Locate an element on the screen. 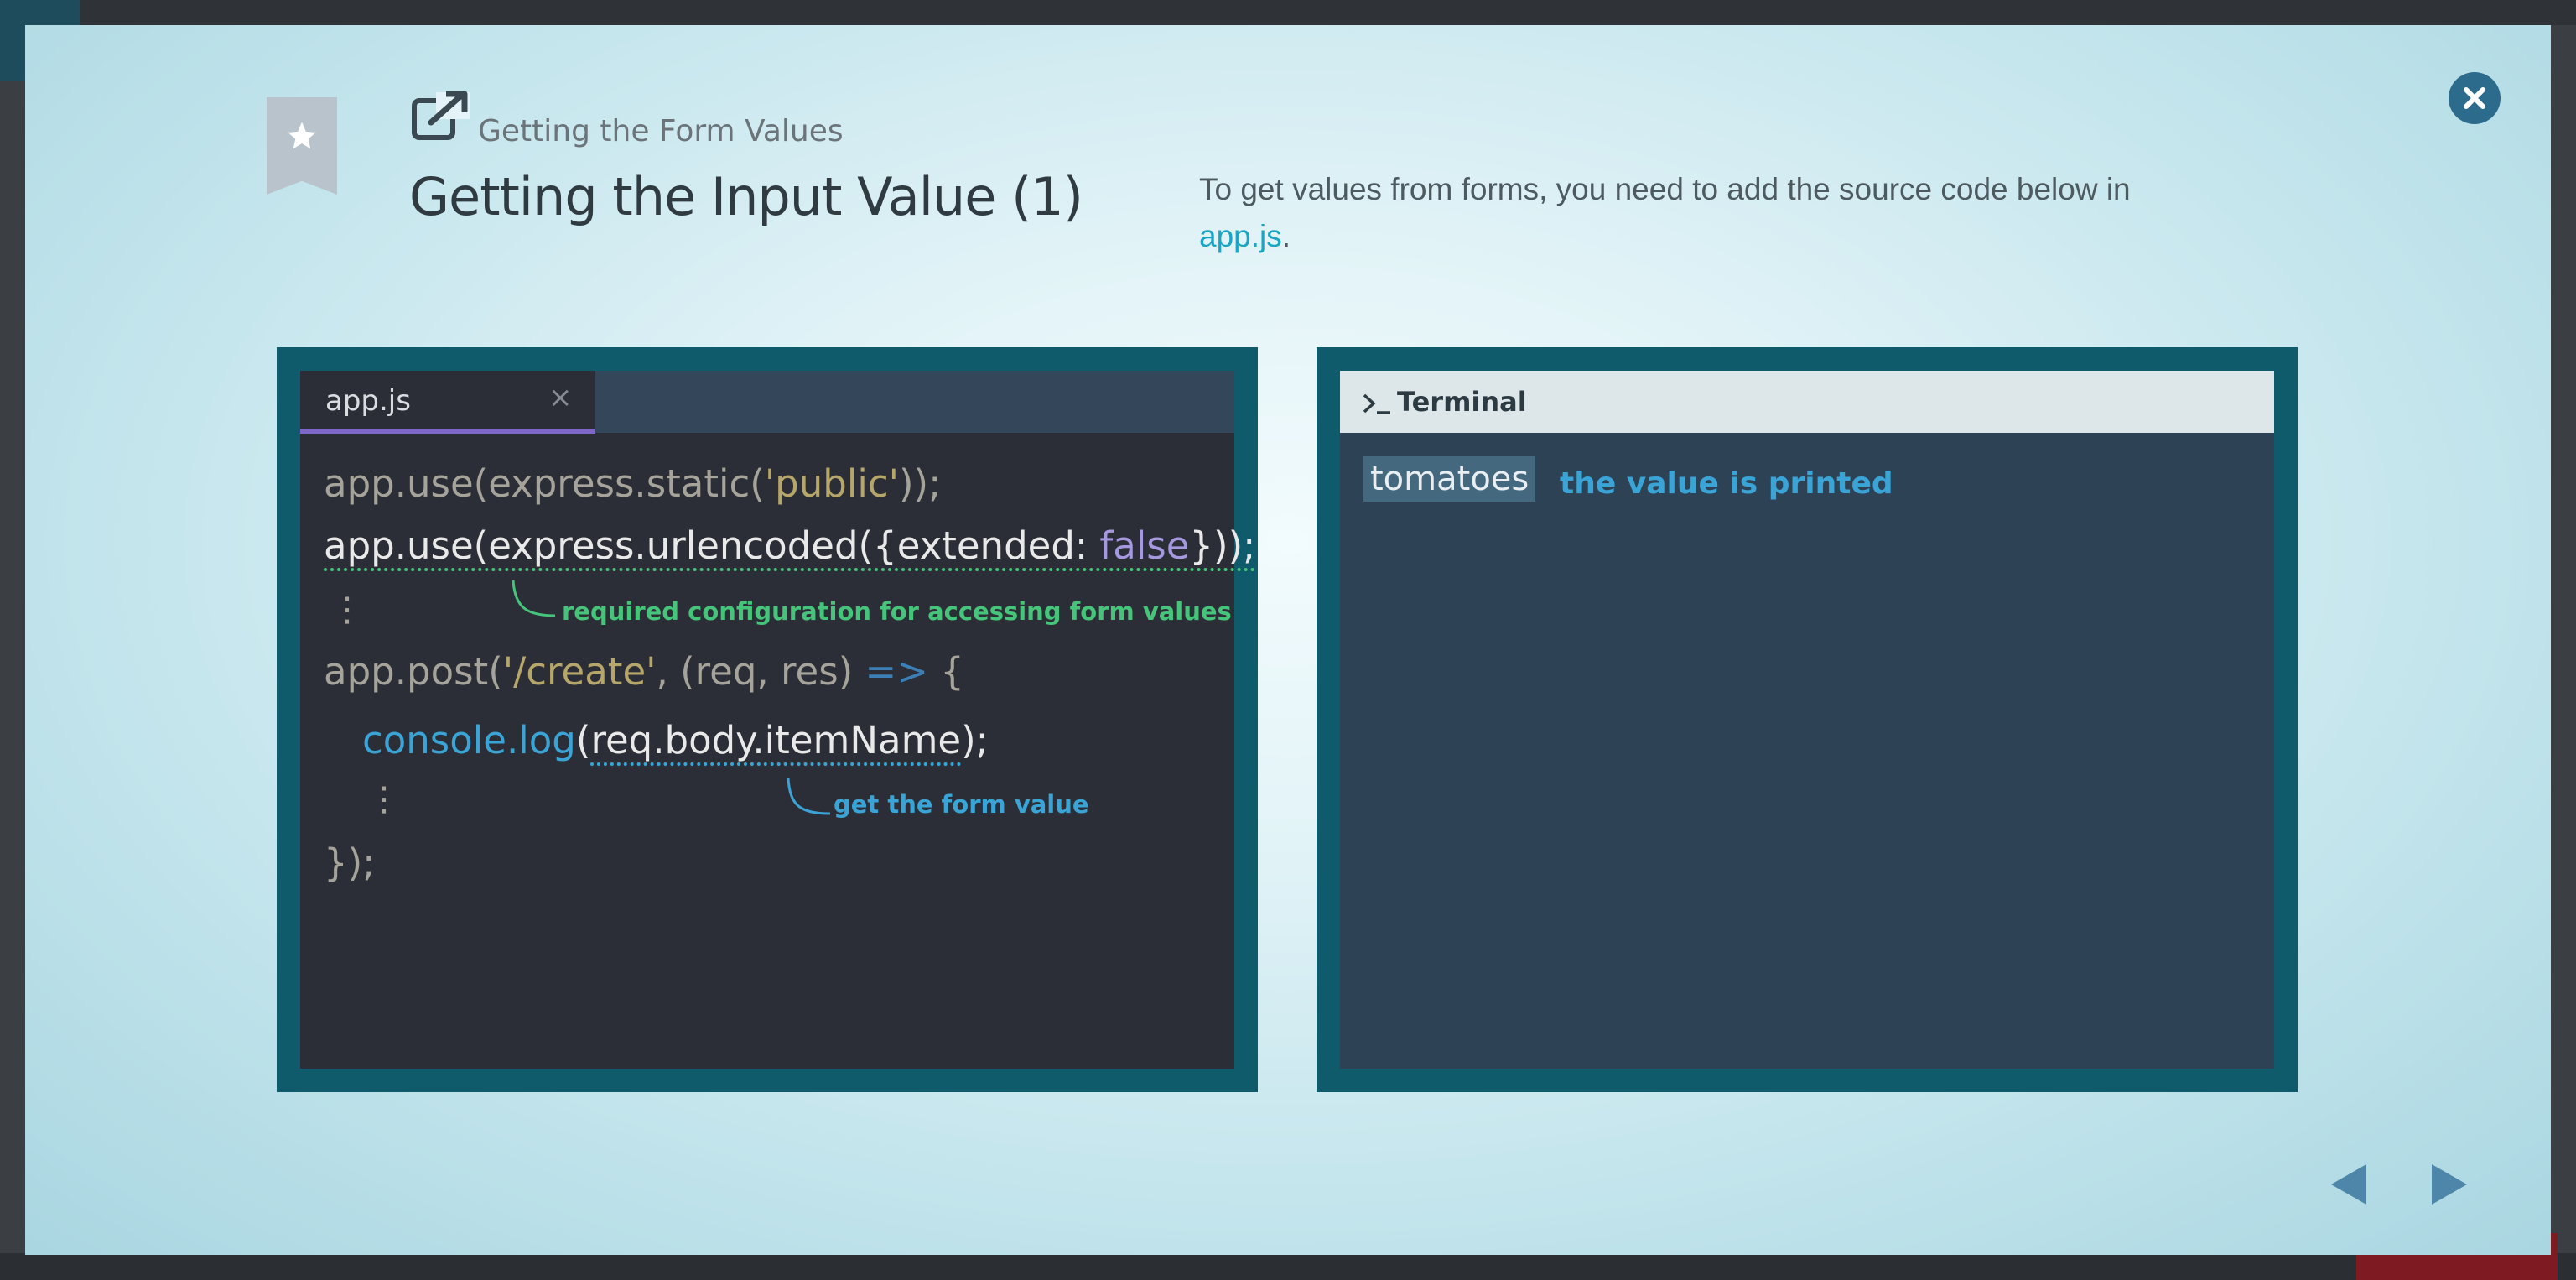 This screenshot has height=1280, width=2576. code-line-1: app.use(express.static('public')); is located at coordinates (633, 483).